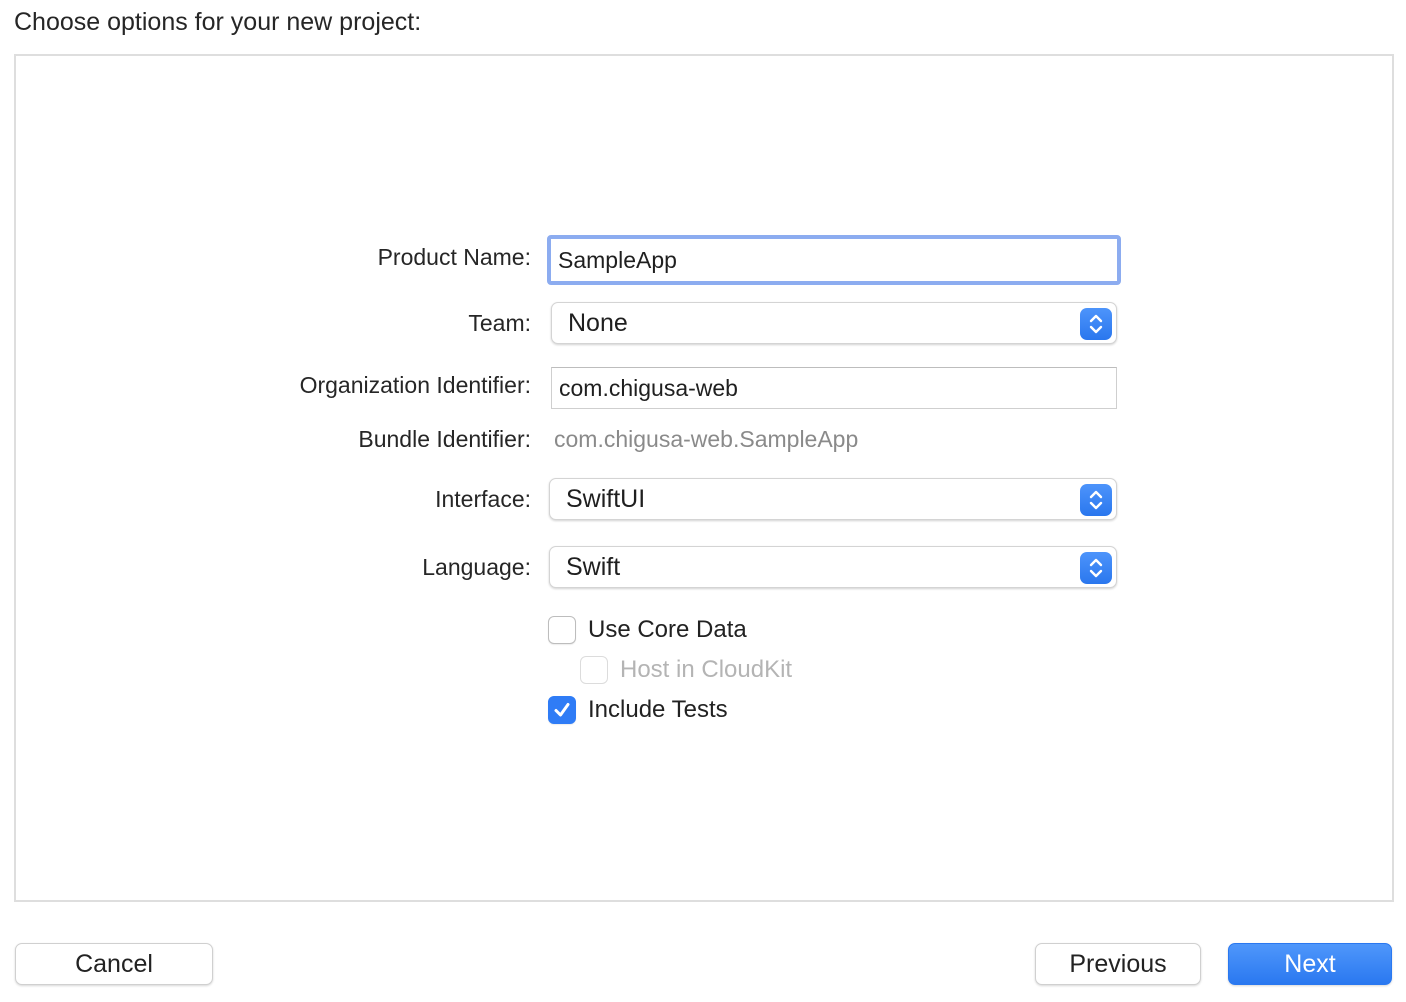  Describe the element at coordinates (476, 567) in the screenshot. I see `language-label: Language:` at that location.